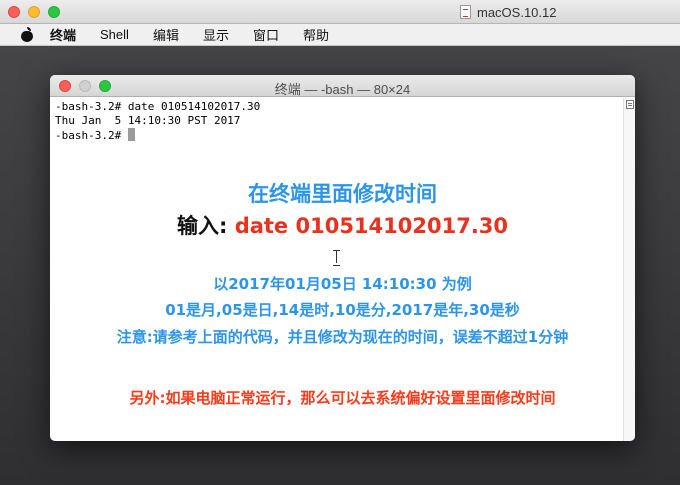  What do you see at coordinates (517, 12) in the screenshot?
I see `host-title-text: macOS.10.12` at bounding box center [517, 12].